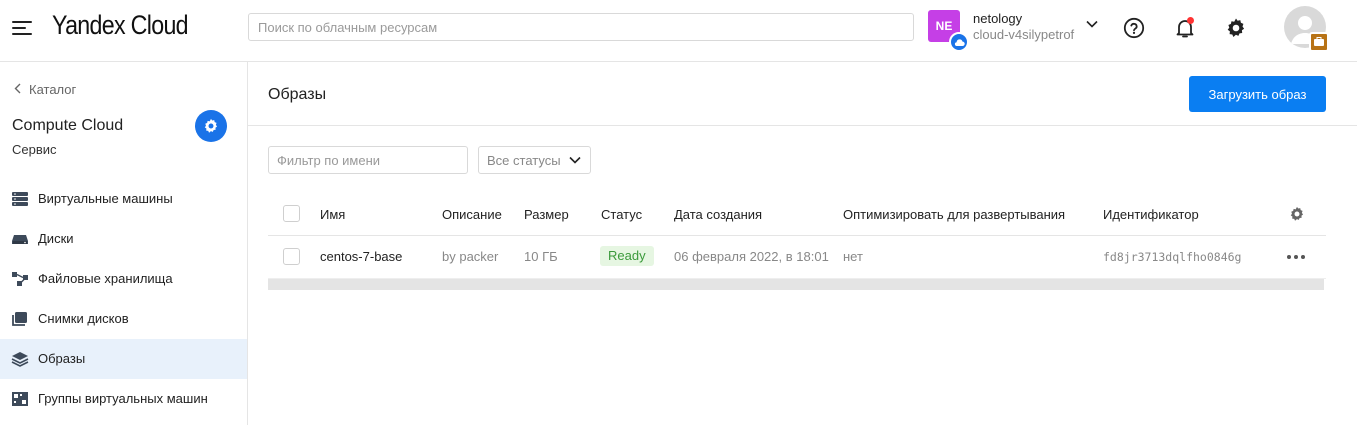 Image resolution: width=1357 pixels, height=425 pixels. Describe the element at coordinates (797, 235) in the screenshot. I see `table-header-divider` at that location.